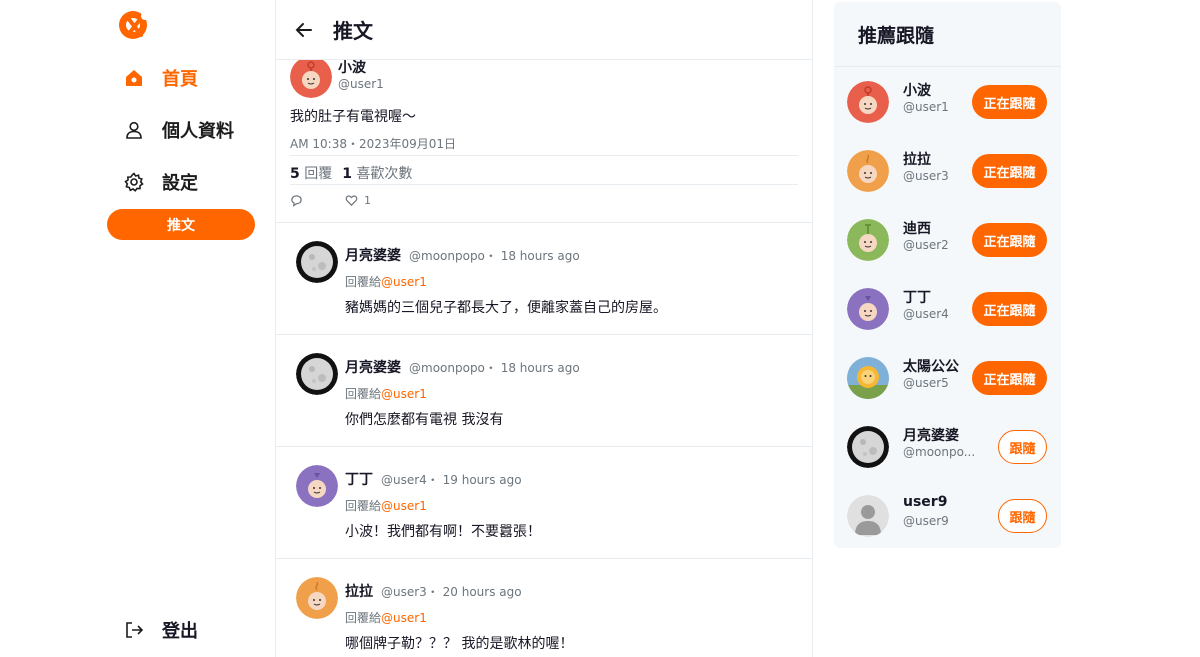 This screenshot has width=1200, height=657. I want to click on reply-button, so click(296, 200).